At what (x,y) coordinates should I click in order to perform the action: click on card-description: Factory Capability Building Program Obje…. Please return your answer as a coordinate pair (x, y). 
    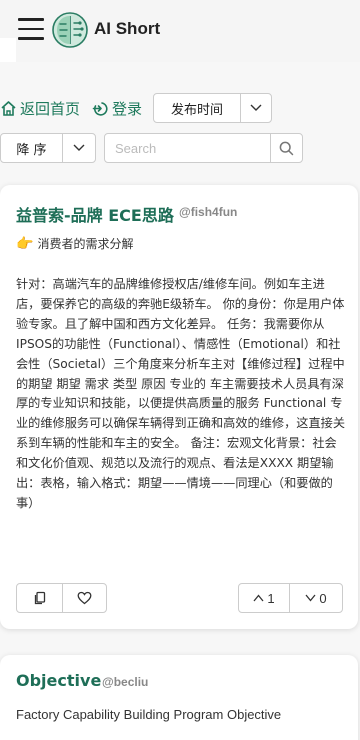
    Looking at the image, I should click on (149, 714).